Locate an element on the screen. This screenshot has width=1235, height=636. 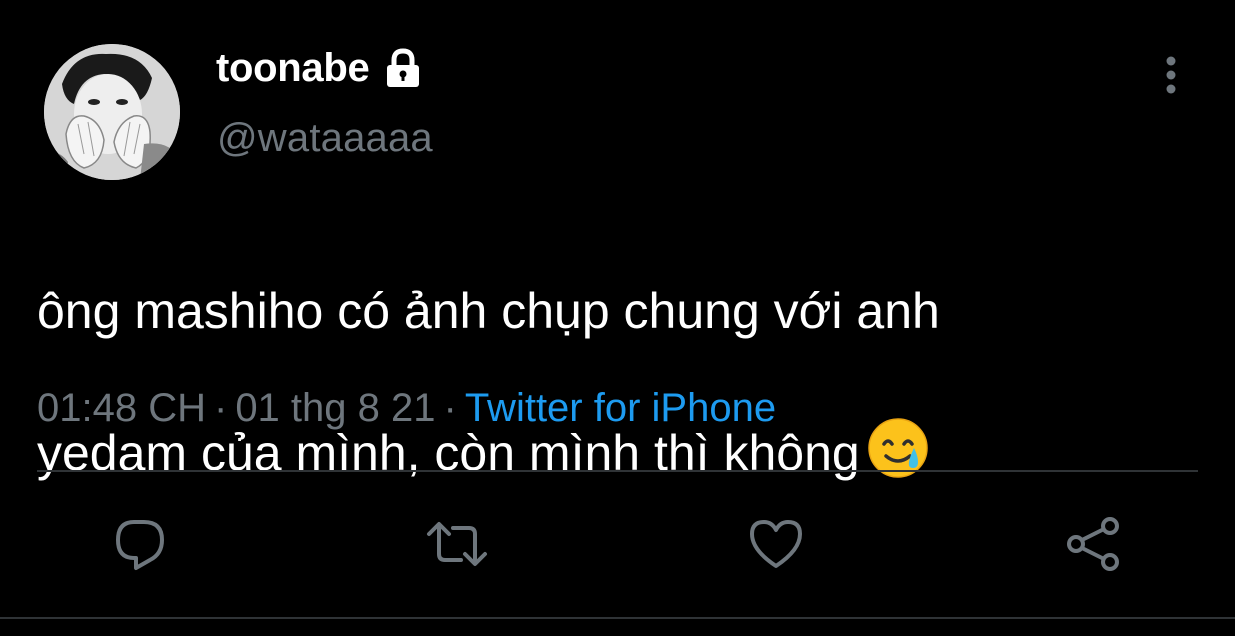
bottom-divider is located at coordinates (617, 618).